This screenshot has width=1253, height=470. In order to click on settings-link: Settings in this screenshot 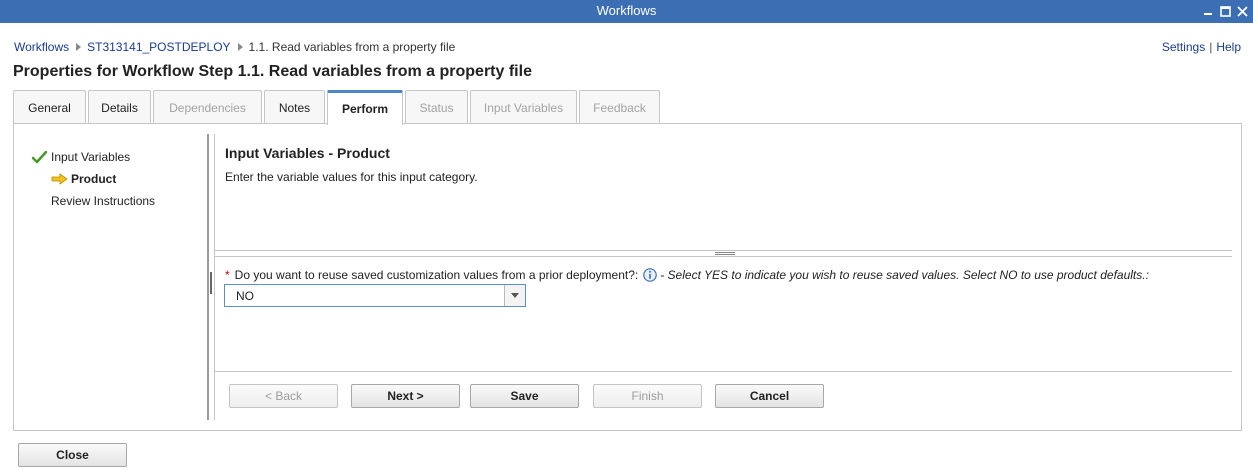, I will do `click(1183, 47)`.